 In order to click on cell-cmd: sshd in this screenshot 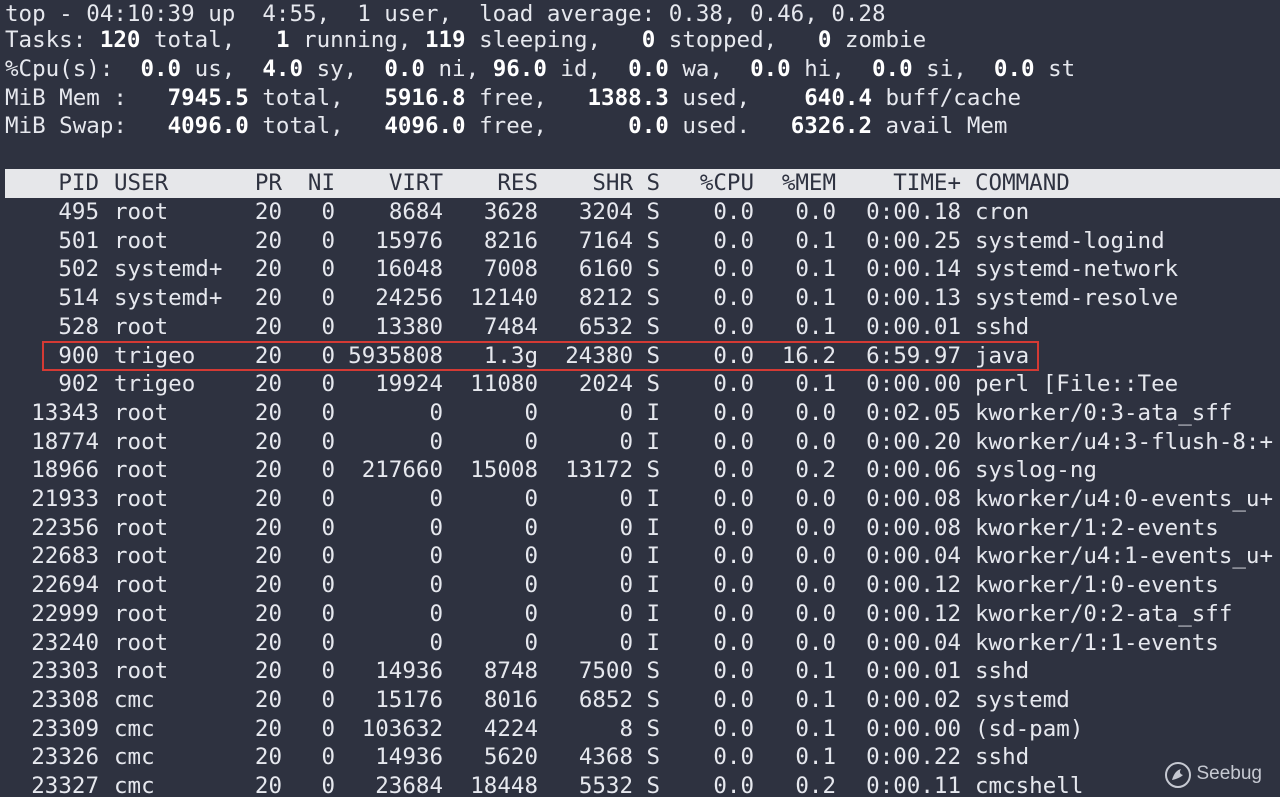, I will do `click(1002, 757)`.